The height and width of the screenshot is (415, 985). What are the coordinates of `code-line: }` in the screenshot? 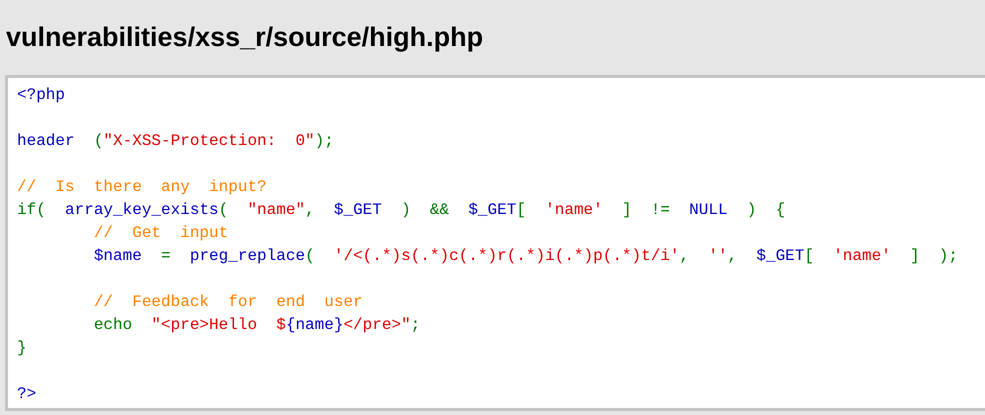 It's located at (22, 348).